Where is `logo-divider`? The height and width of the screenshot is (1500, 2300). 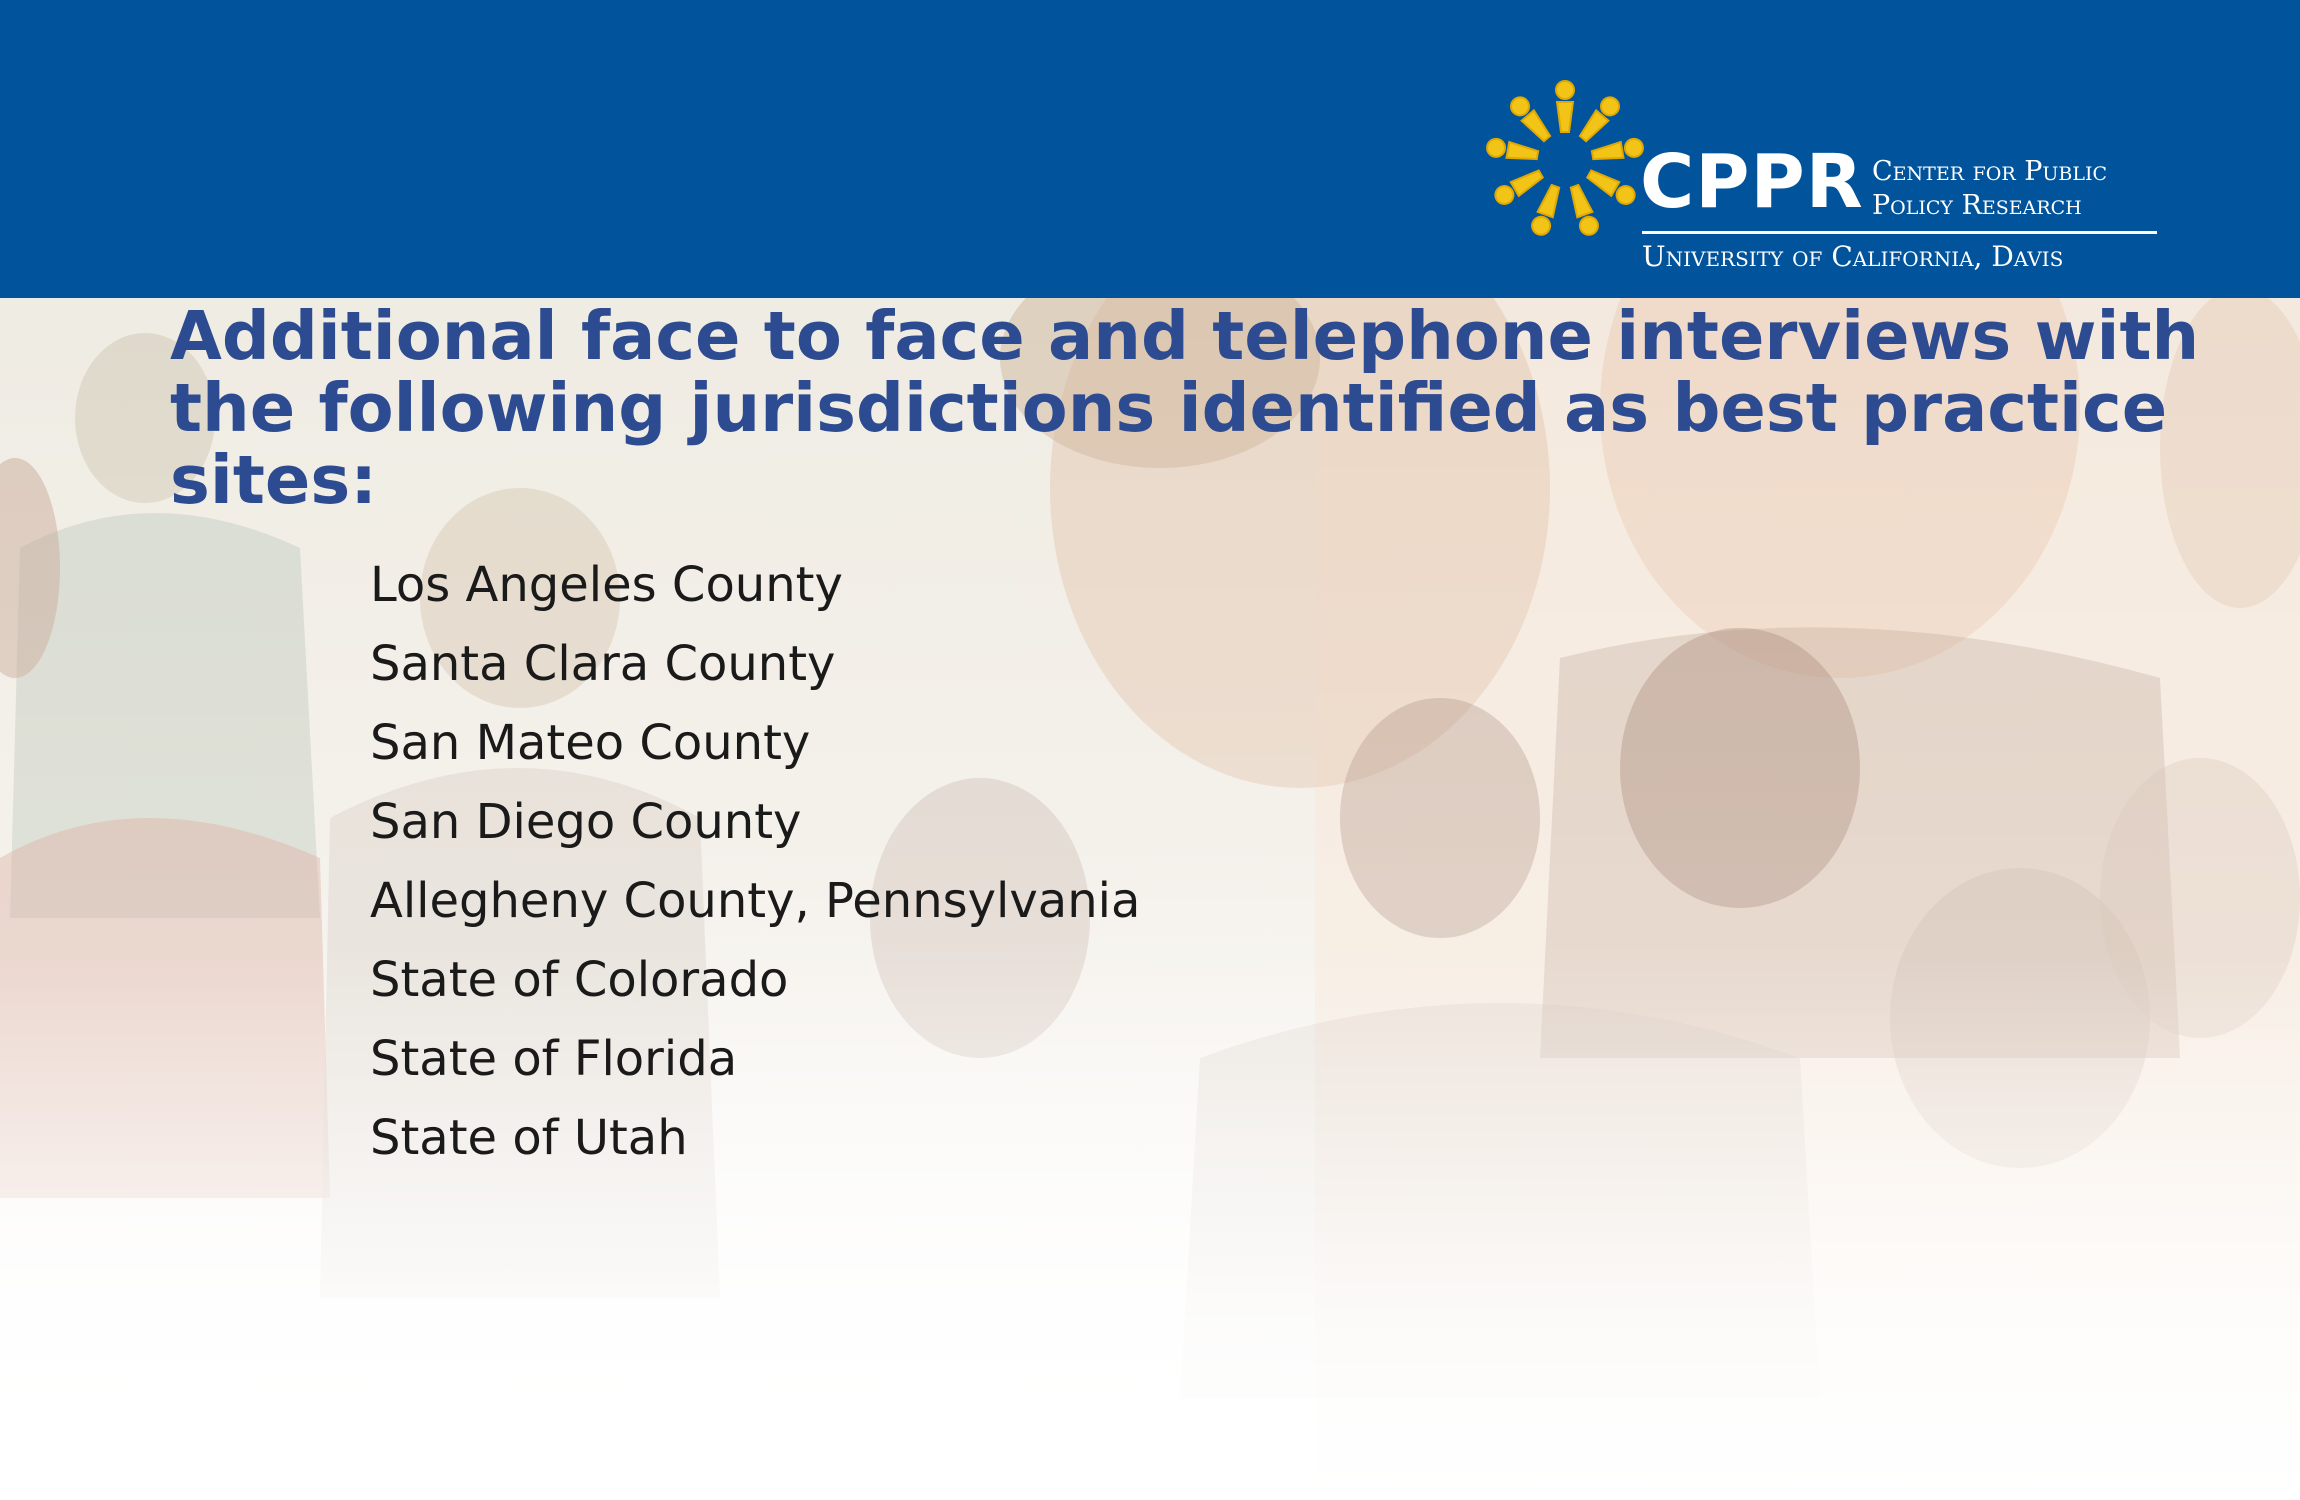
logo-divider is located at coordinates (1899, 232).